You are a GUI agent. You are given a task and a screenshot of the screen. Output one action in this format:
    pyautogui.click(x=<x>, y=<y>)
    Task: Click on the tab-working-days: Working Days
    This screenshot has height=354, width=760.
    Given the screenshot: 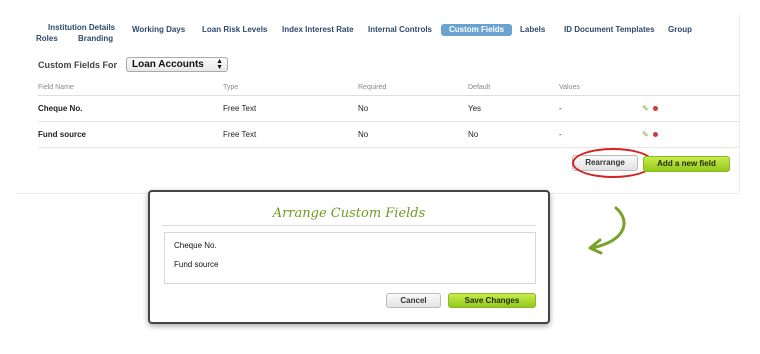 What is the action you would take?
    pyautogui.click(x=158, y=30)
    